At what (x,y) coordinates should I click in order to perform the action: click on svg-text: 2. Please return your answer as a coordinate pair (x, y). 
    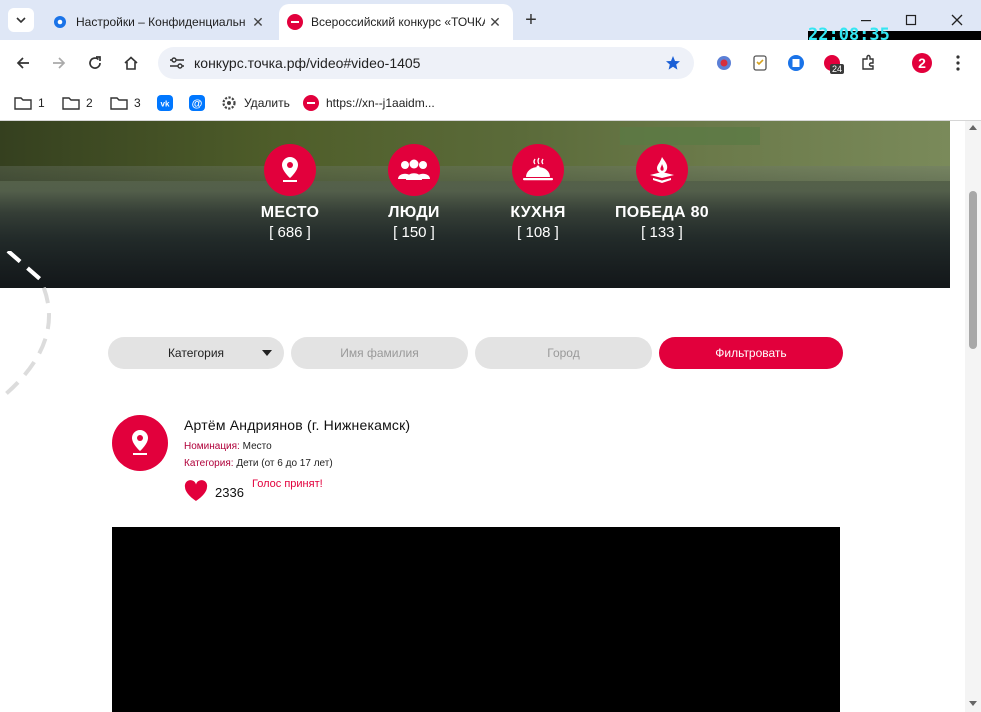
    Looking at the image, I should click on (922, 63).